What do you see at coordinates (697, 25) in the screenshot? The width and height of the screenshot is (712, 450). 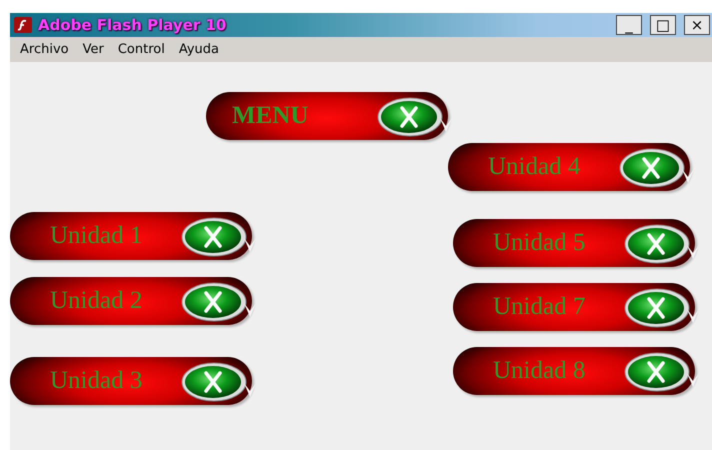 I see `window-control-button: ×` at bounding box center [697, 25].